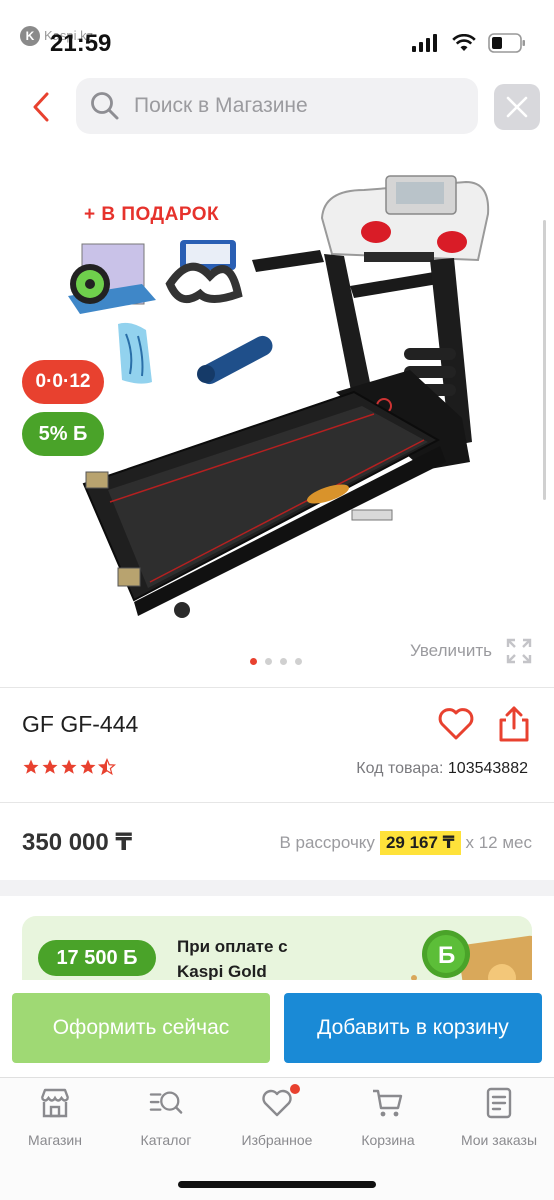 The height and width of the screenshot is (1200, 554). Describe the element at coordinates (30, 36) in the screenshot. I see `kaspi-logo-icon: K` at that location.